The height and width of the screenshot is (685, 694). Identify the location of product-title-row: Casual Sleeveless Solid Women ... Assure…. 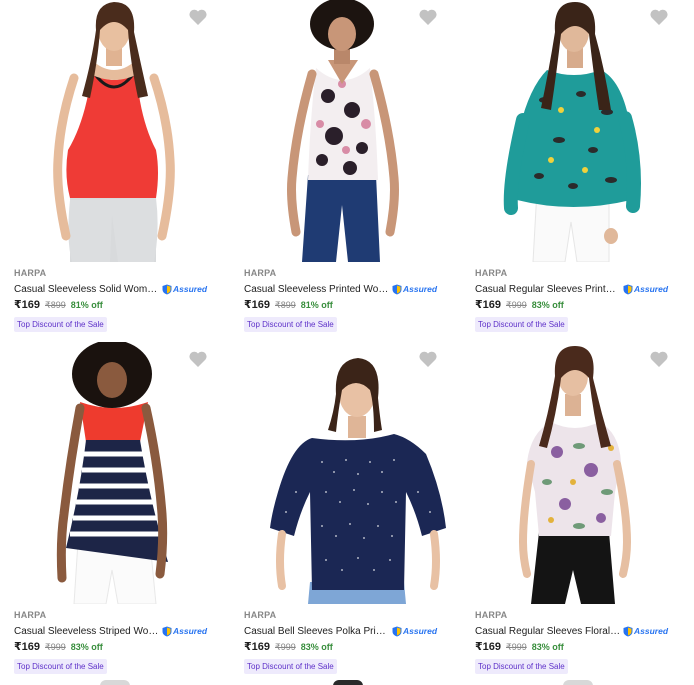
(124, 289).